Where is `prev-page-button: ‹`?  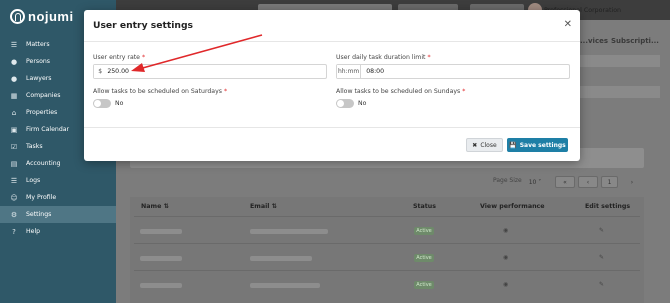
prev-page-button: ‹ is located at coordinates (588, 182).